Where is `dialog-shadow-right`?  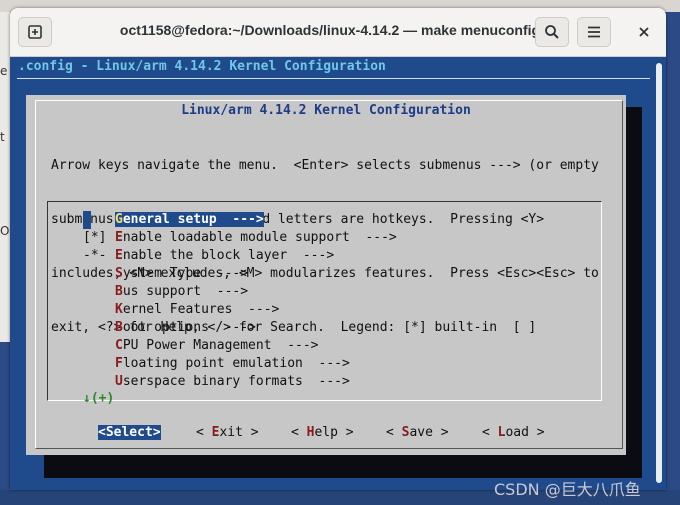
dialog-shadow-right is located at coordinates (634, 292).